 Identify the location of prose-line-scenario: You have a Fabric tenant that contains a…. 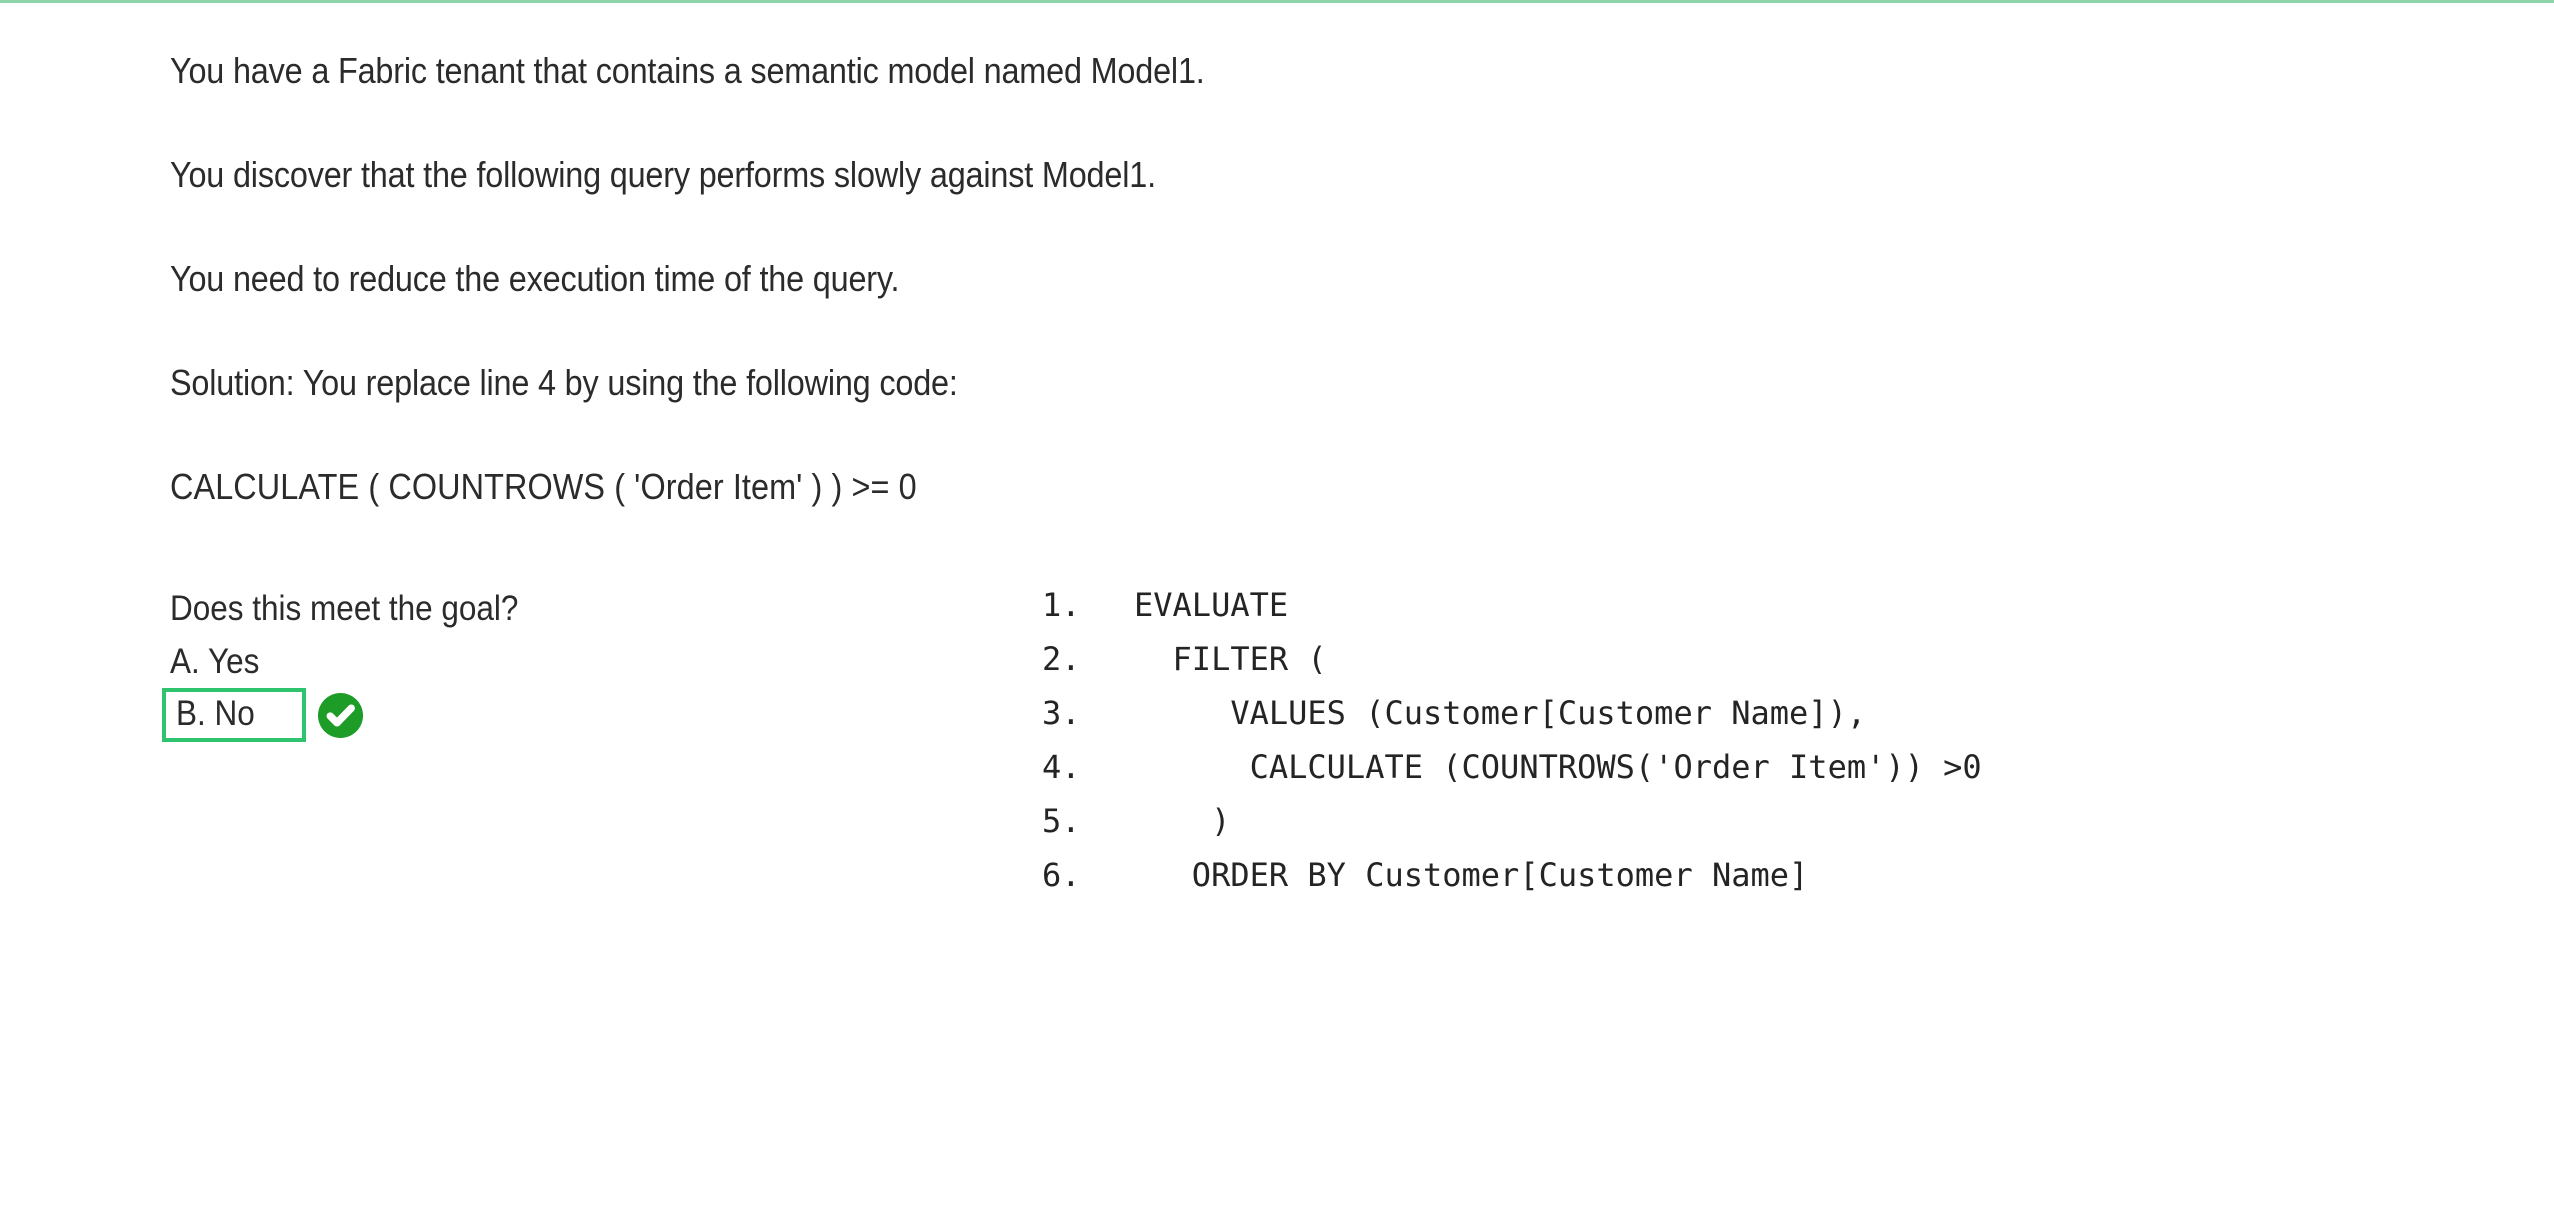
(687, 70).